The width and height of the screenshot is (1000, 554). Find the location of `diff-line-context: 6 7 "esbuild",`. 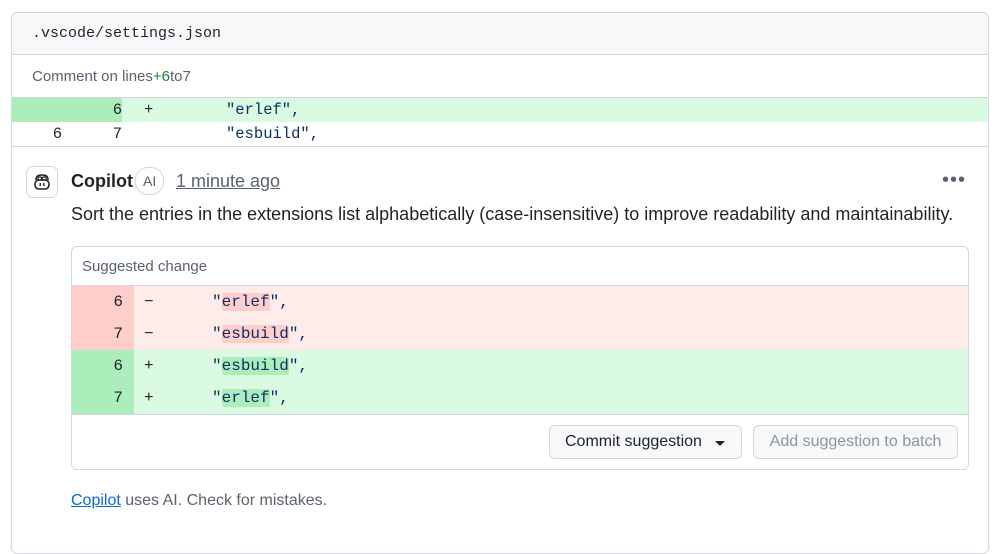

diff-line-context: 6 7 "esbuild", is located at coordinates (500, 134).